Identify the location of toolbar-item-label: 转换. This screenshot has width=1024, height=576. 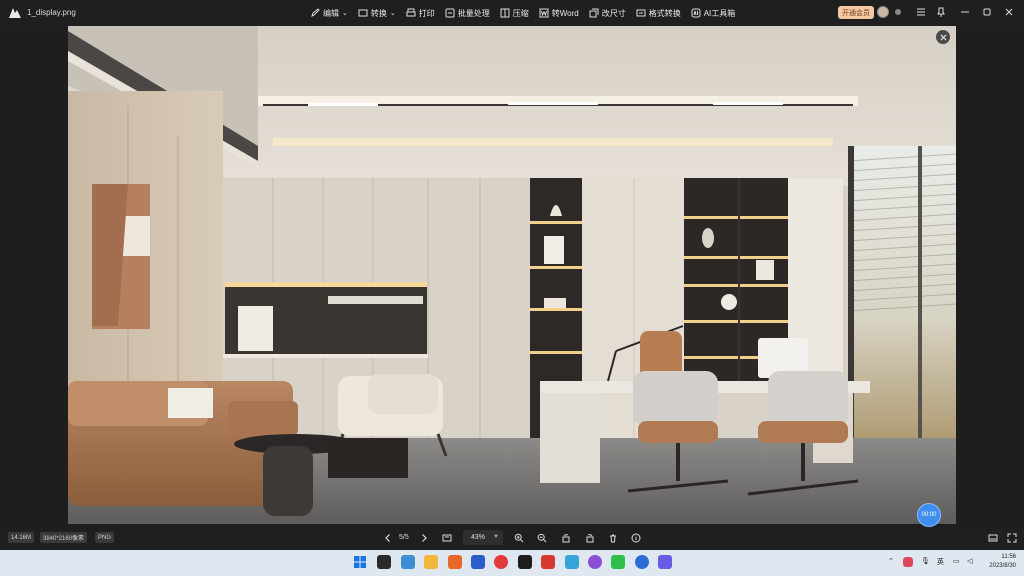
(378, 13).